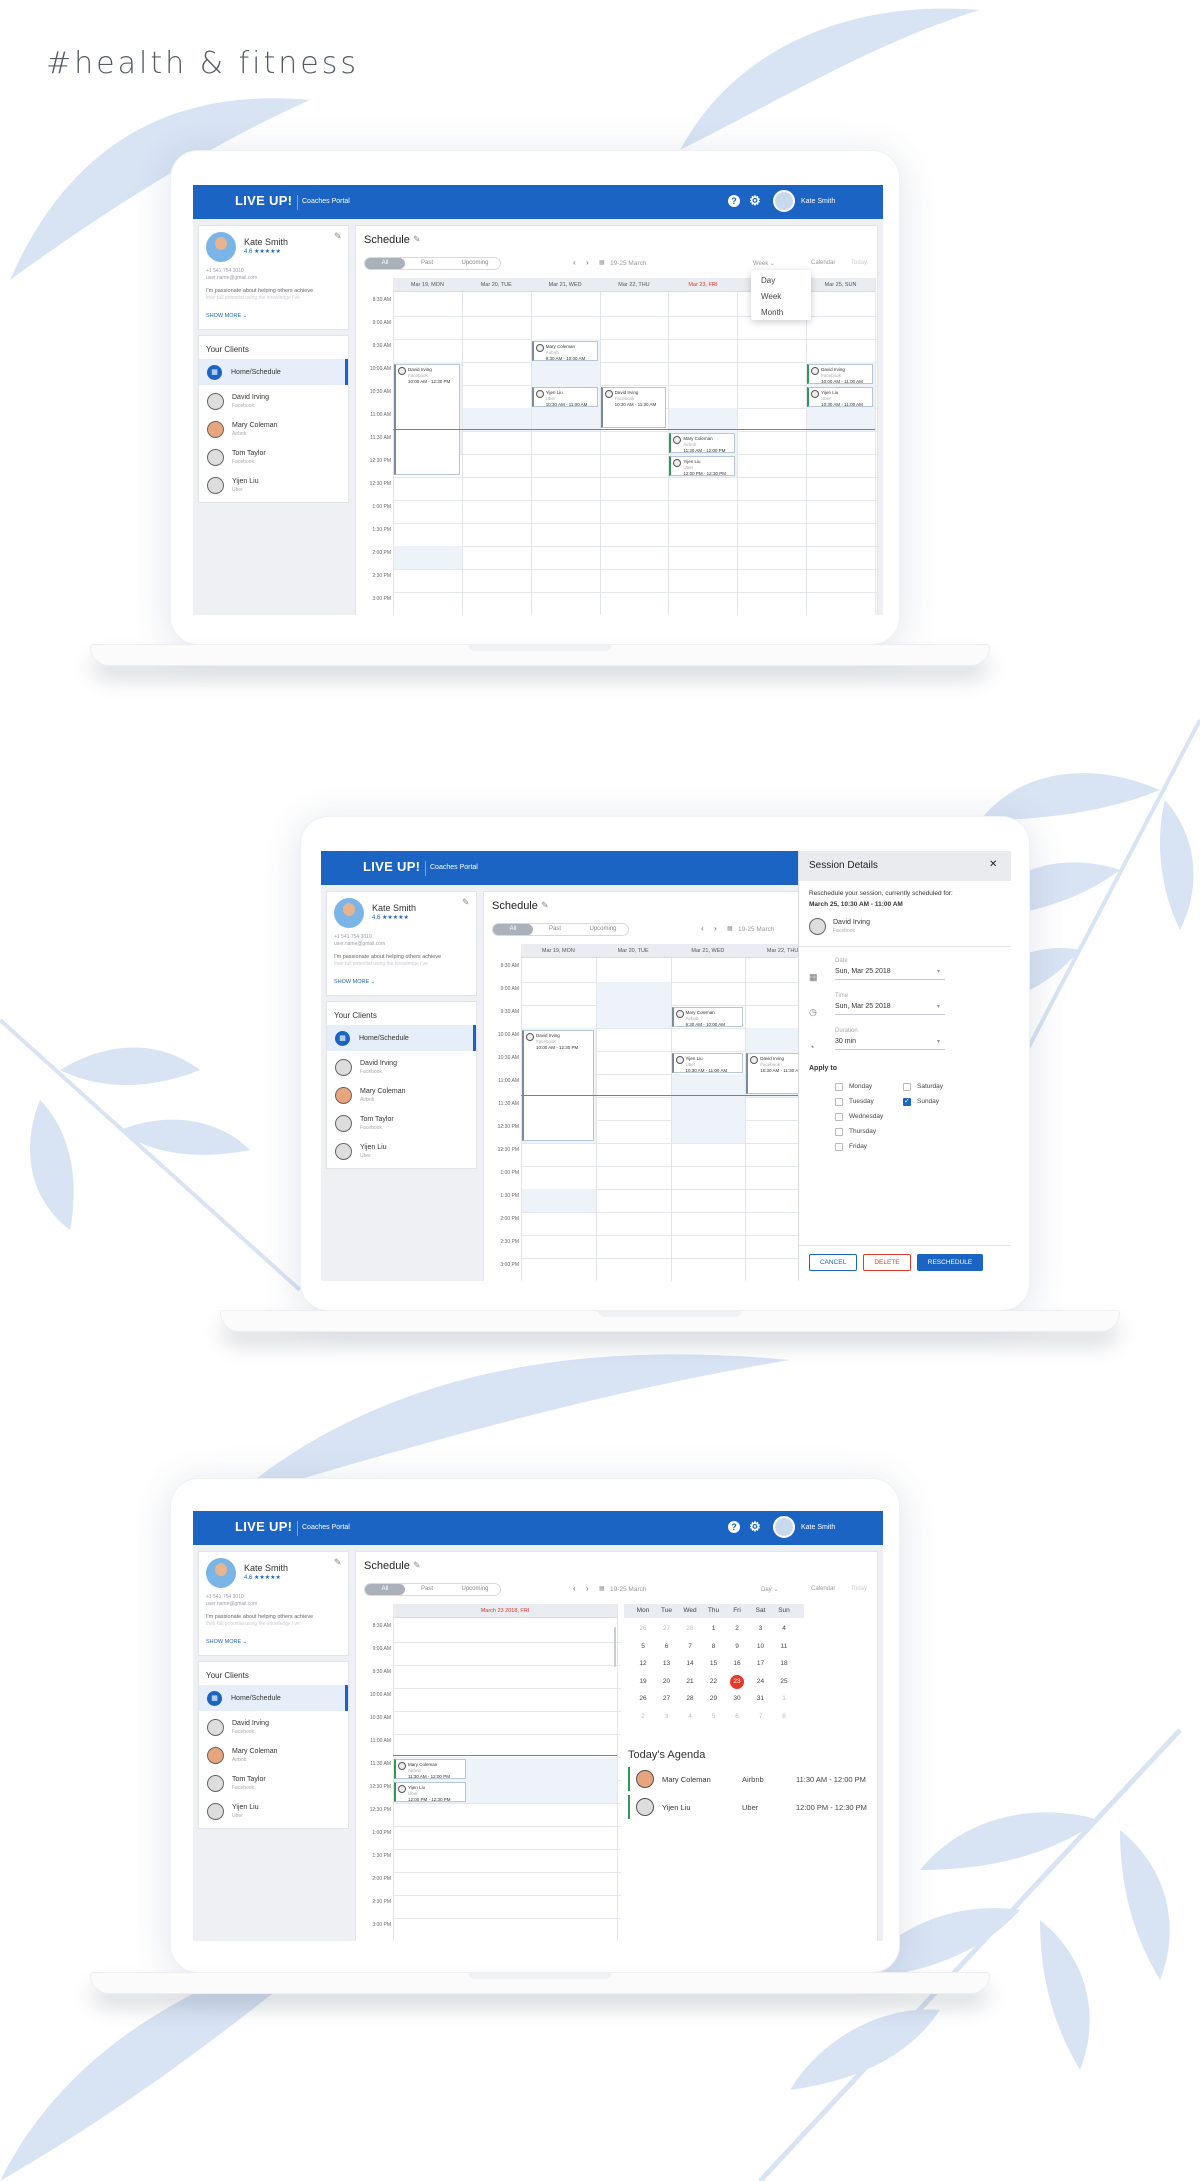 The height and width of the screenshot is (2181, 1200). Describe the element at coordinates (761, 1647) in the screenshot. I see `calendar-day: 10` at that location.